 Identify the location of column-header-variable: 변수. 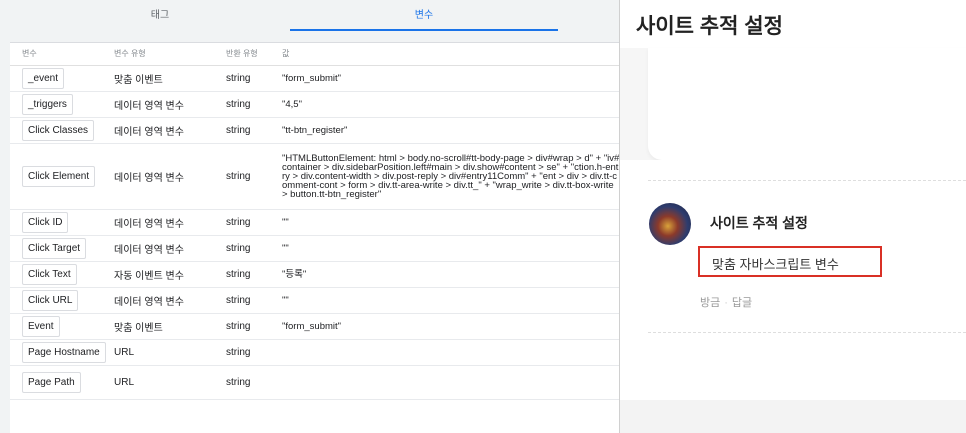
(56, 54).